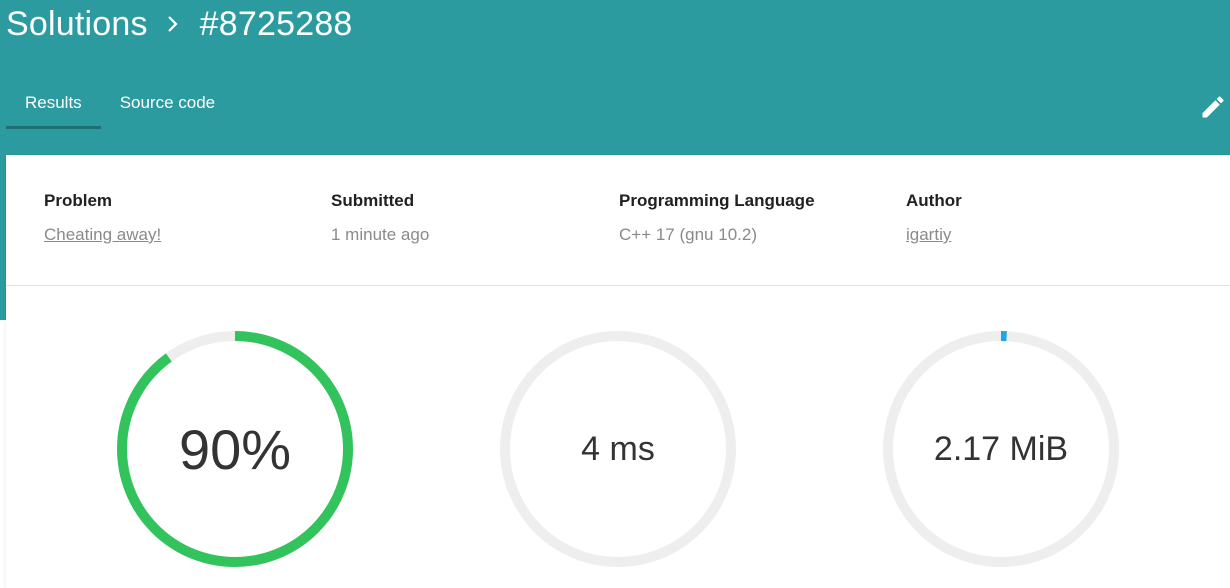  I want to click on score-gauge: 90%, so click(235, 449).